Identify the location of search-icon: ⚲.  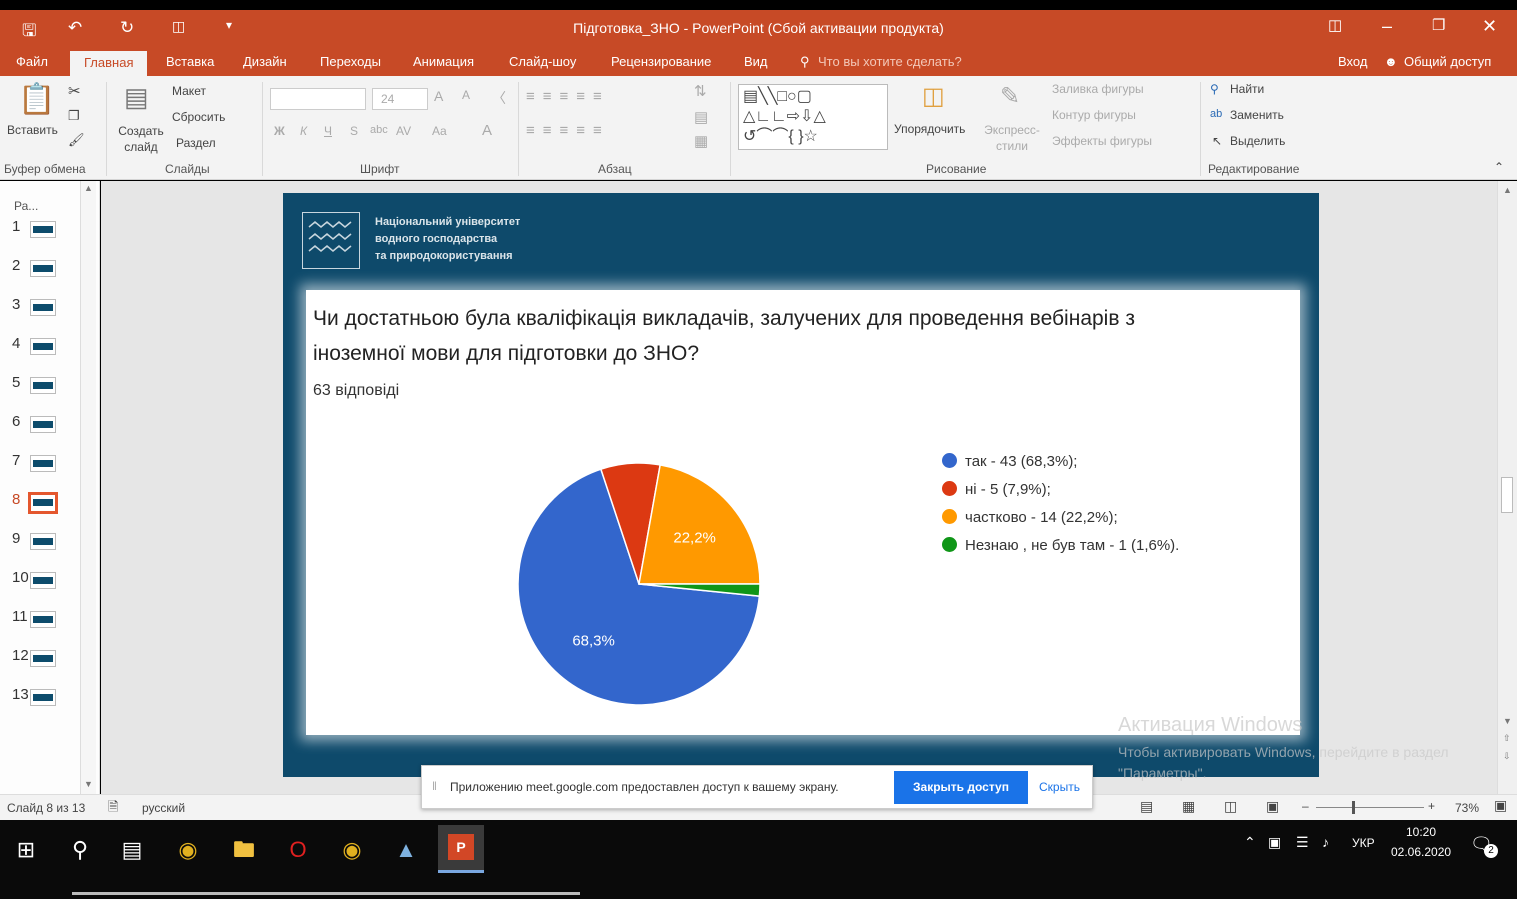
(80, 850).